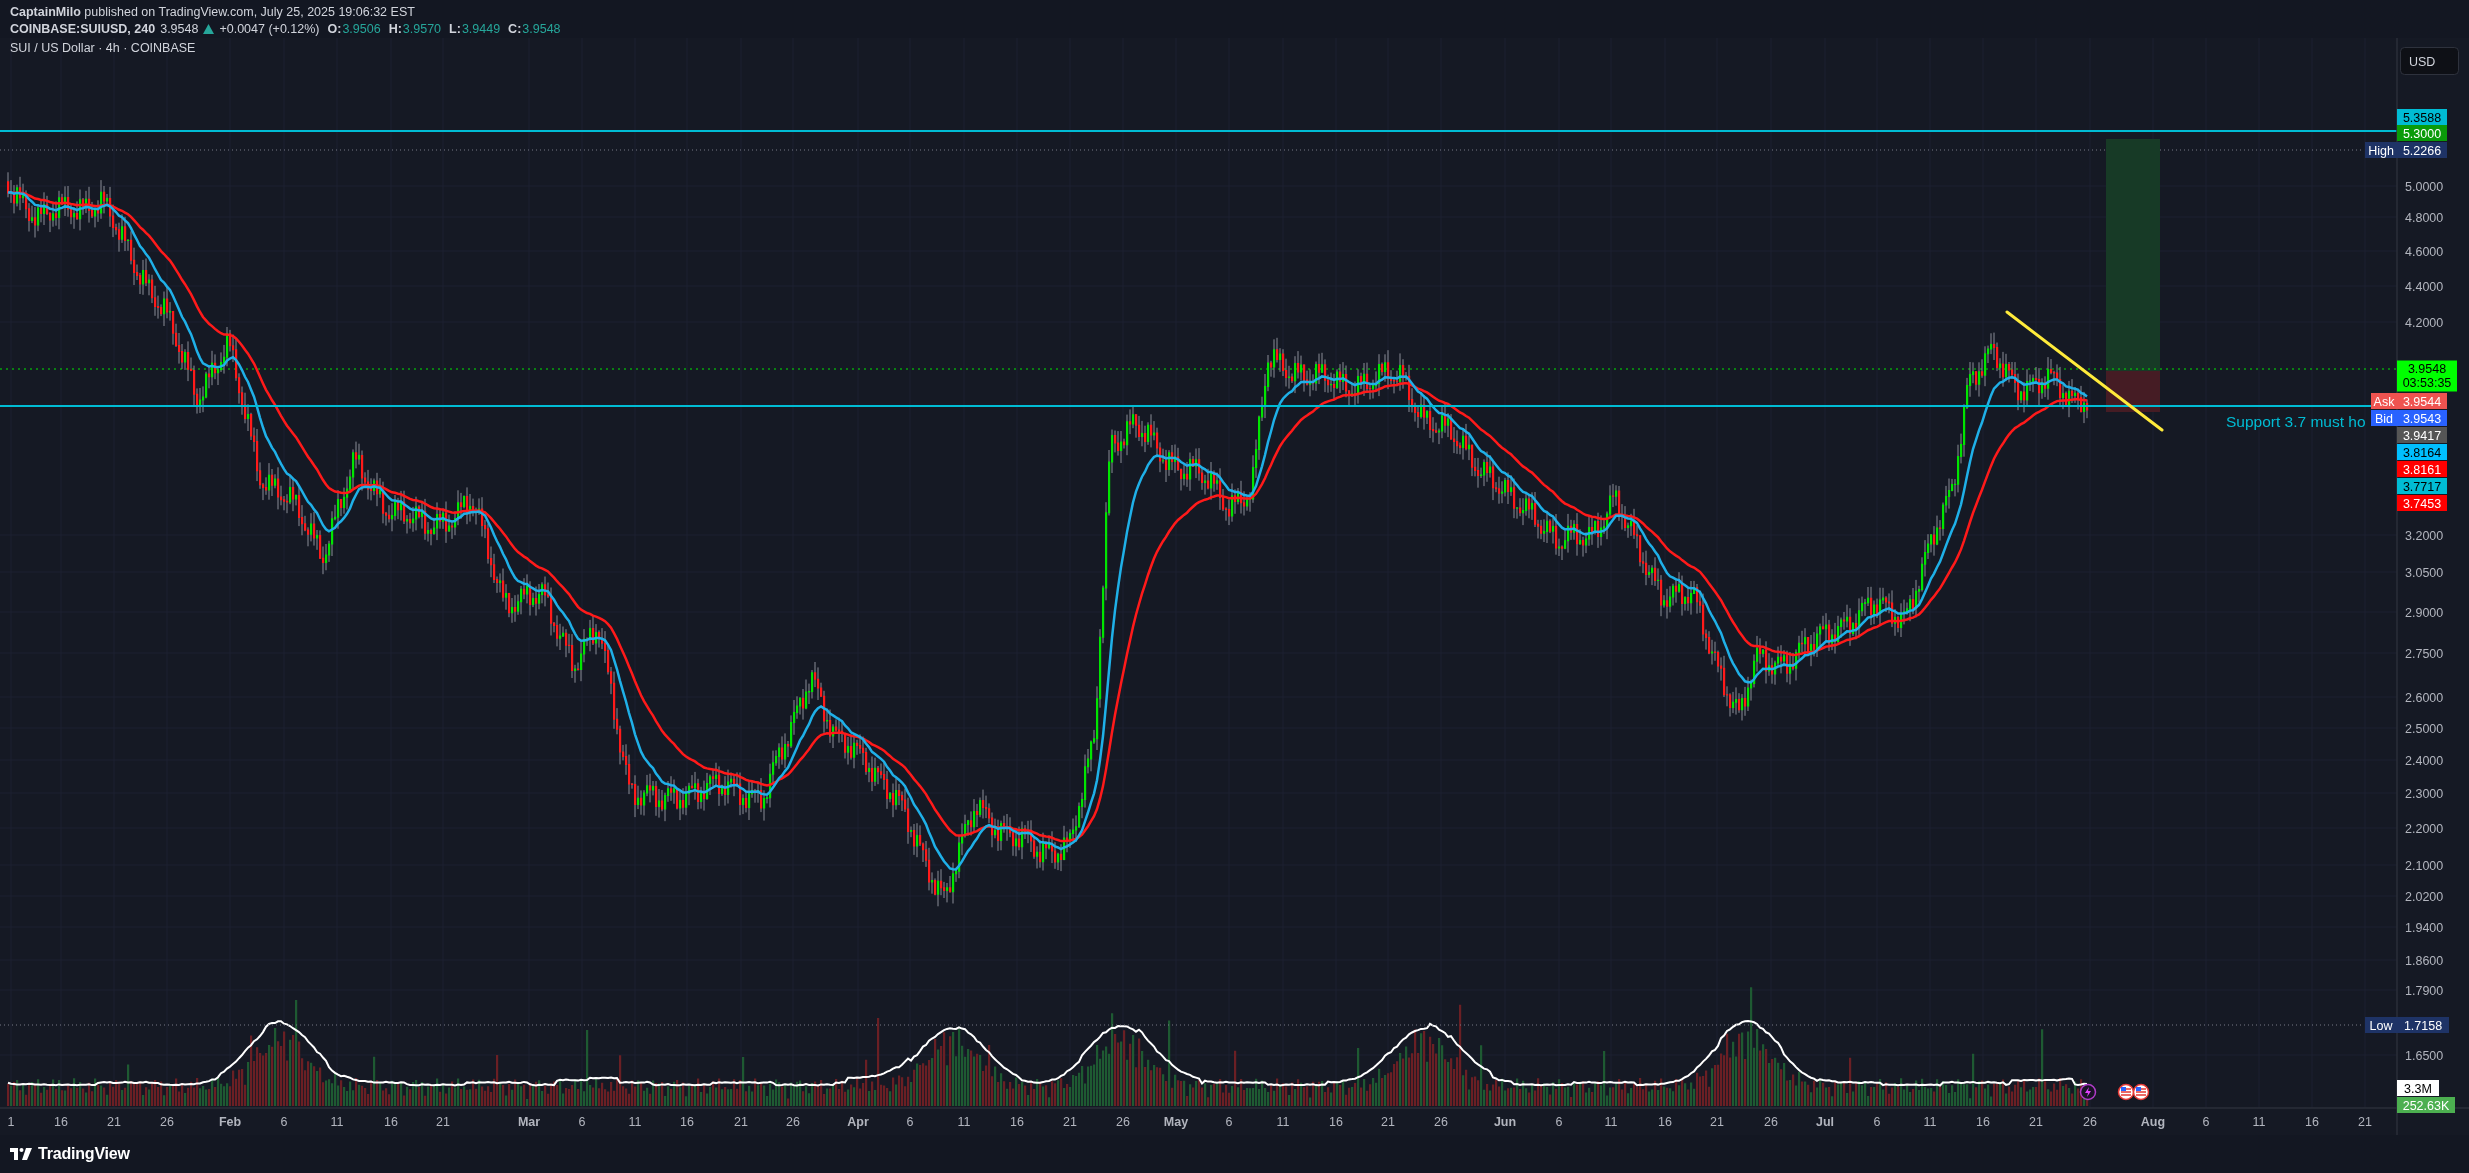 The width and height of the screenshot is (2469, 1173). Describe the element at coordinates (2384, 401) in the screenshot. I see `price-line-label: Ask` at that location.